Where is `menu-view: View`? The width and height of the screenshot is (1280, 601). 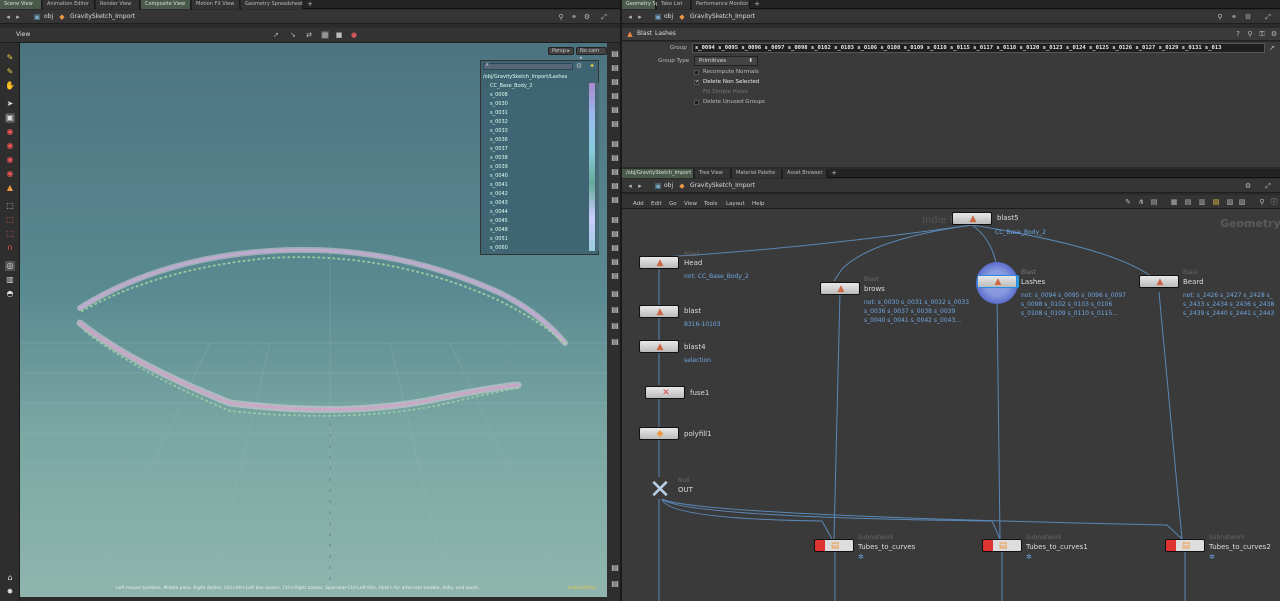
menu-view: View is located at coordinates (690, 204).